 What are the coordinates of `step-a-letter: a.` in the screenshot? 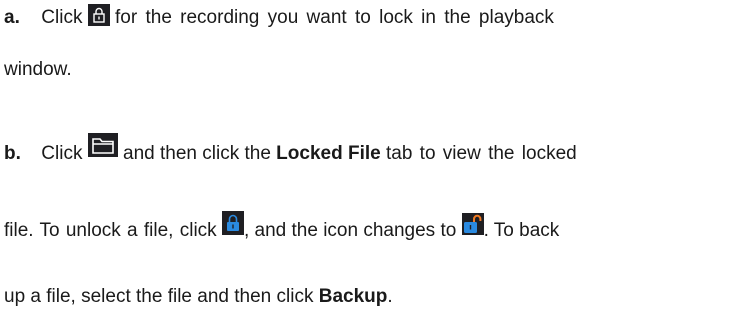 It's located at (12, 17).